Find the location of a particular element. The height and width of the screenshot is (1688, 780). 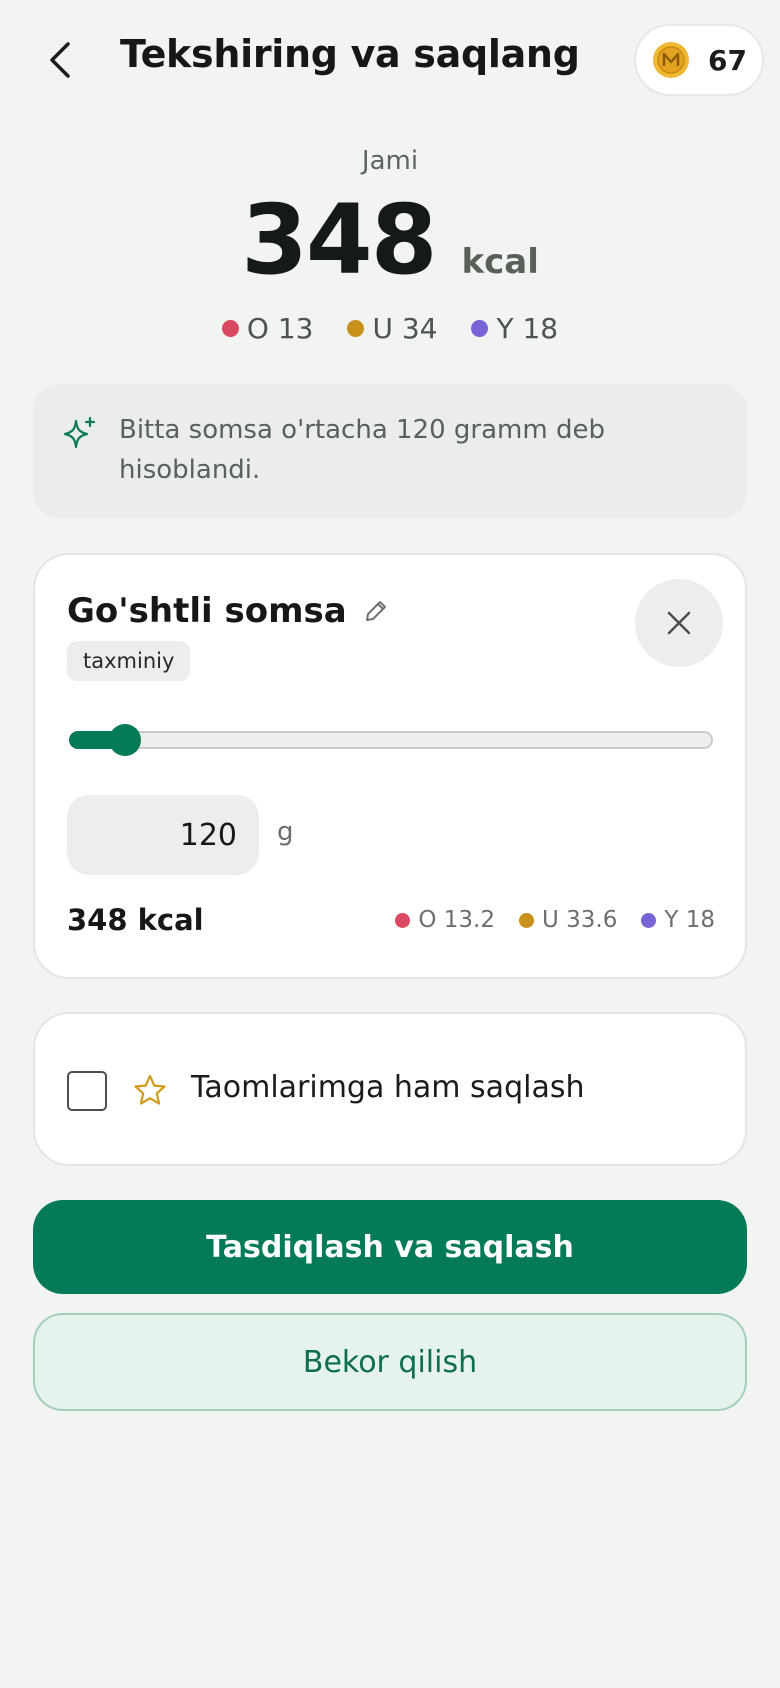

total-calories: 348 kcal is located at coordinates (390, 240).